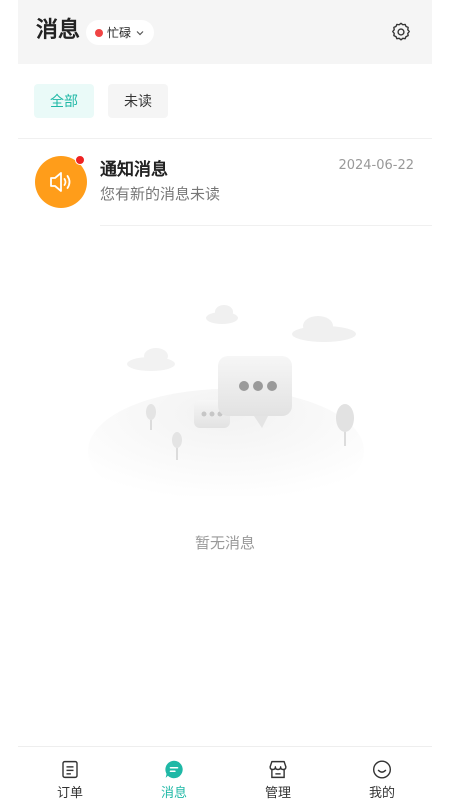 The height and width of the screenshot is (800, 450). What do you see at coordinates (225, 32) in the screenshot?
I see `header: 消息 忙碌` at bounding box center [225, 32].